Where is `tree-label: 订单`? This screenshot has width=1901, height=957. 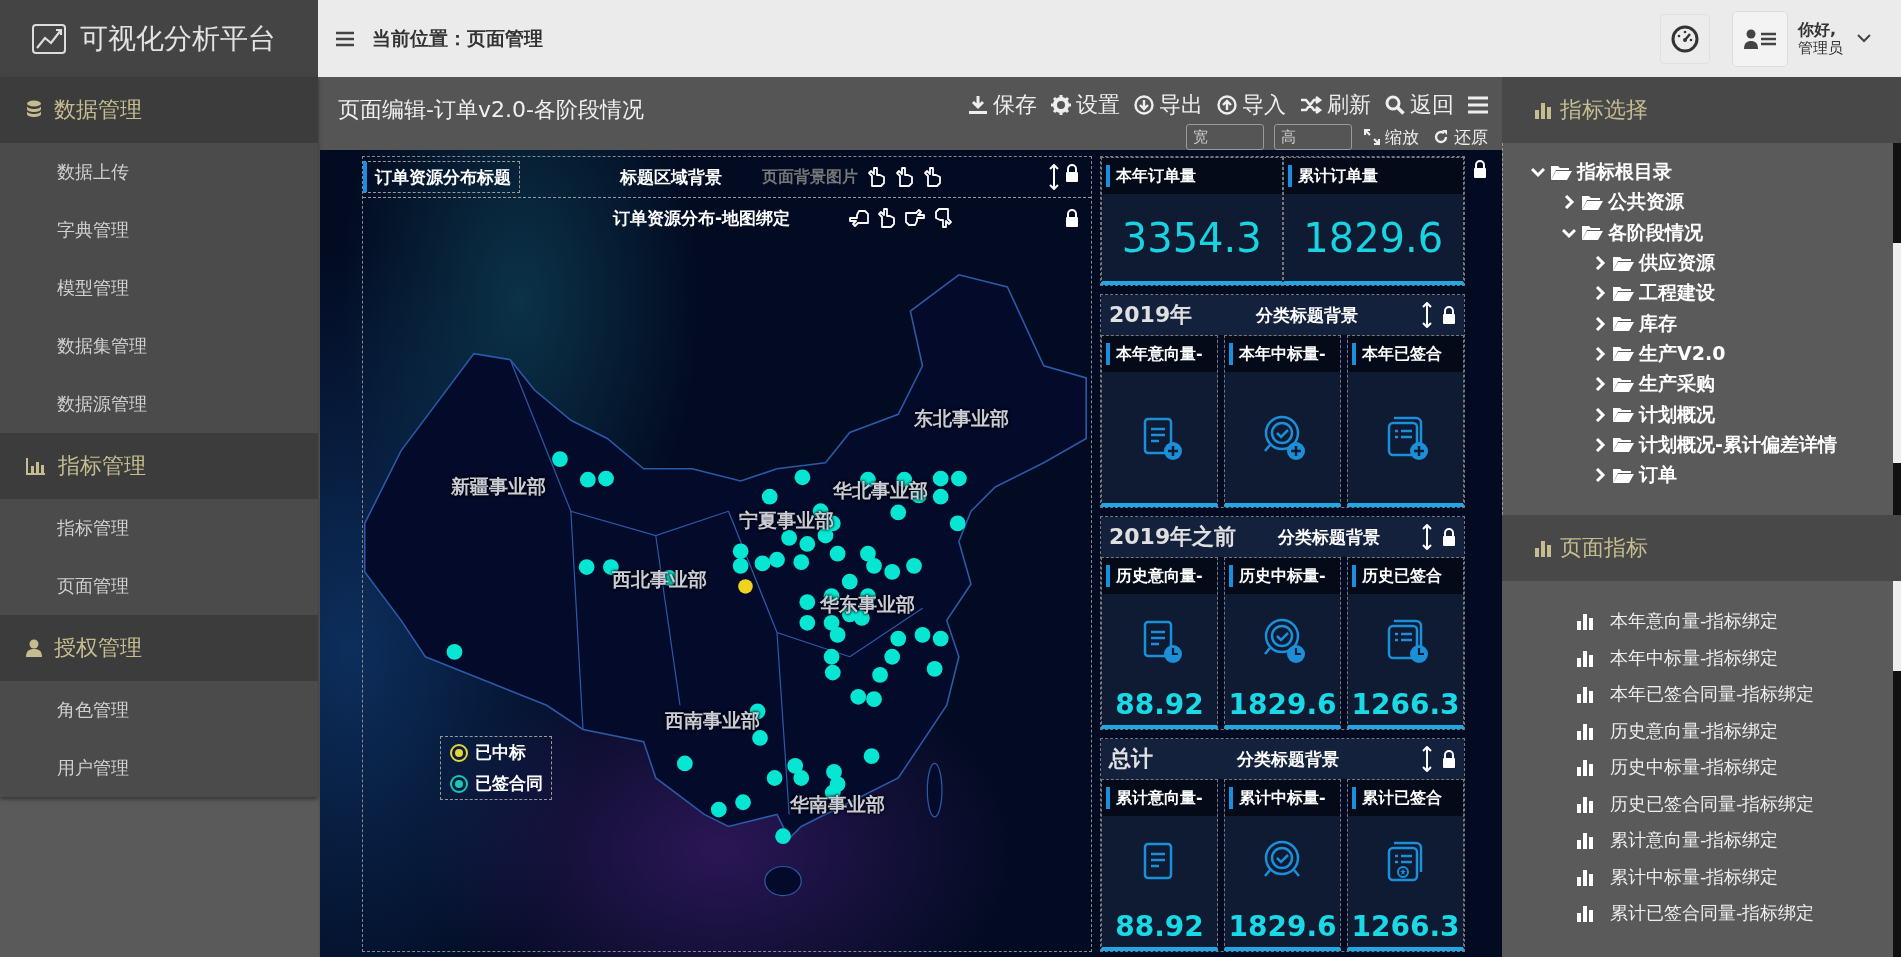
tree-label: 订单 is located at coordinates (1658, 475).